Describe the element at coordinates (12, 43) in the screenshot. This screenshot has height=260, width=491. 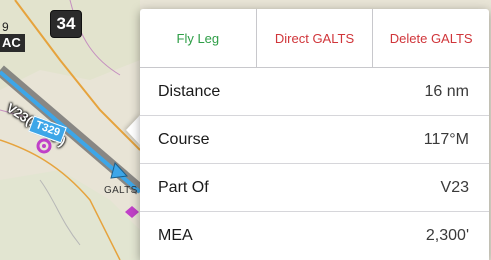
I see `map-airport-label: AC` at that location.